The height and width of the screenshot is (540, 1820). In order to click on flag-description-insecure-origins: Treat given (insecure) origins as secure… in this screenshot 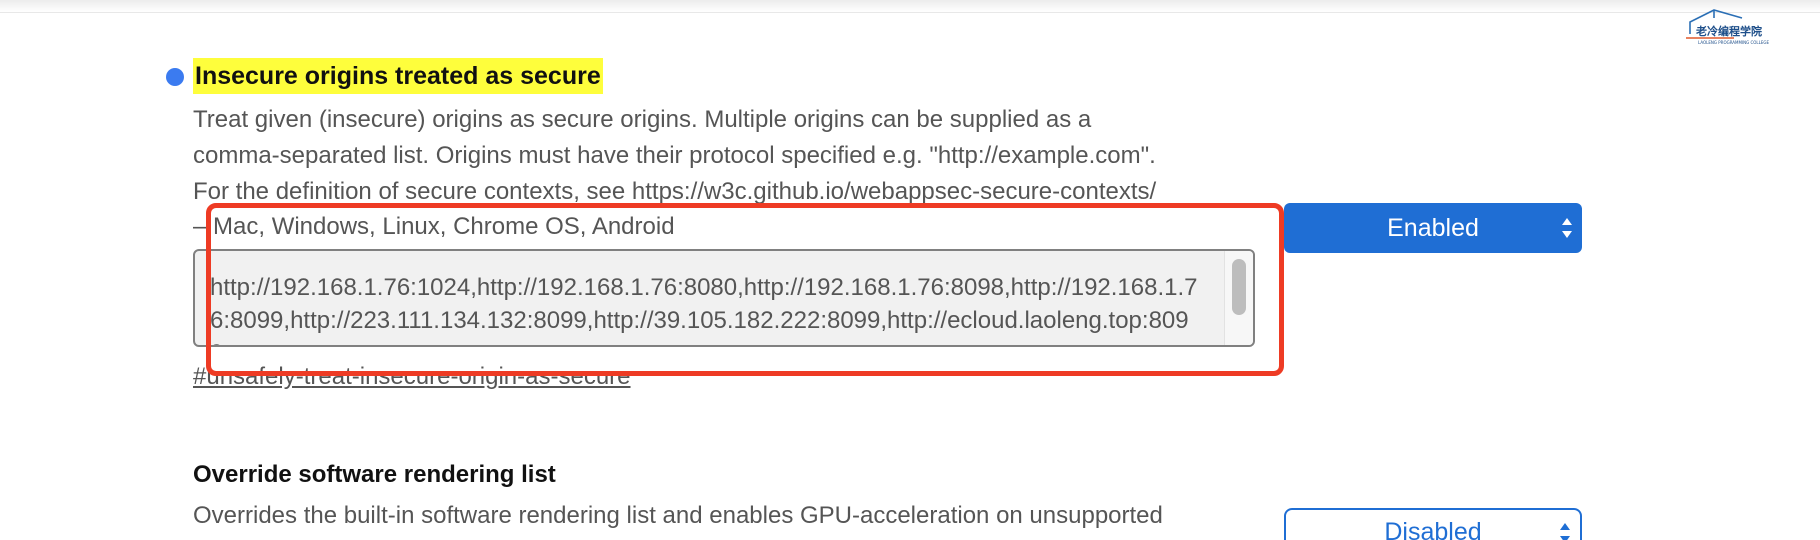, I will do `click(733, 156)`.